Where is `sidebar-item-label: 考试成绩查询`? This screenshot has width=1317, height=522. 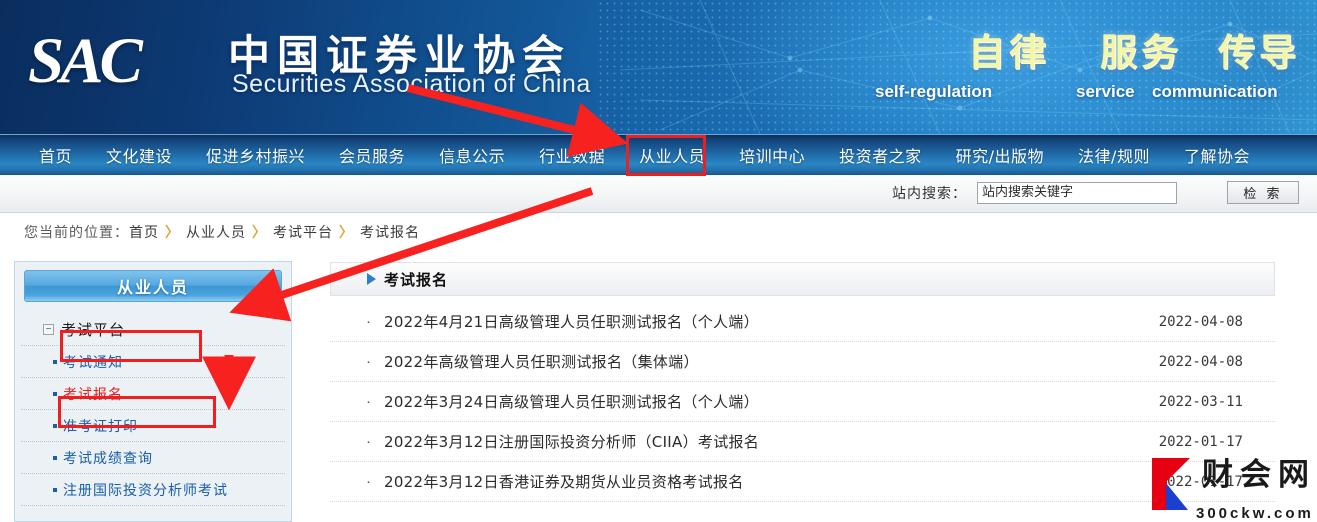 sidebar-item-label: 考试成绩查询 is located at coordinates (108, 458).